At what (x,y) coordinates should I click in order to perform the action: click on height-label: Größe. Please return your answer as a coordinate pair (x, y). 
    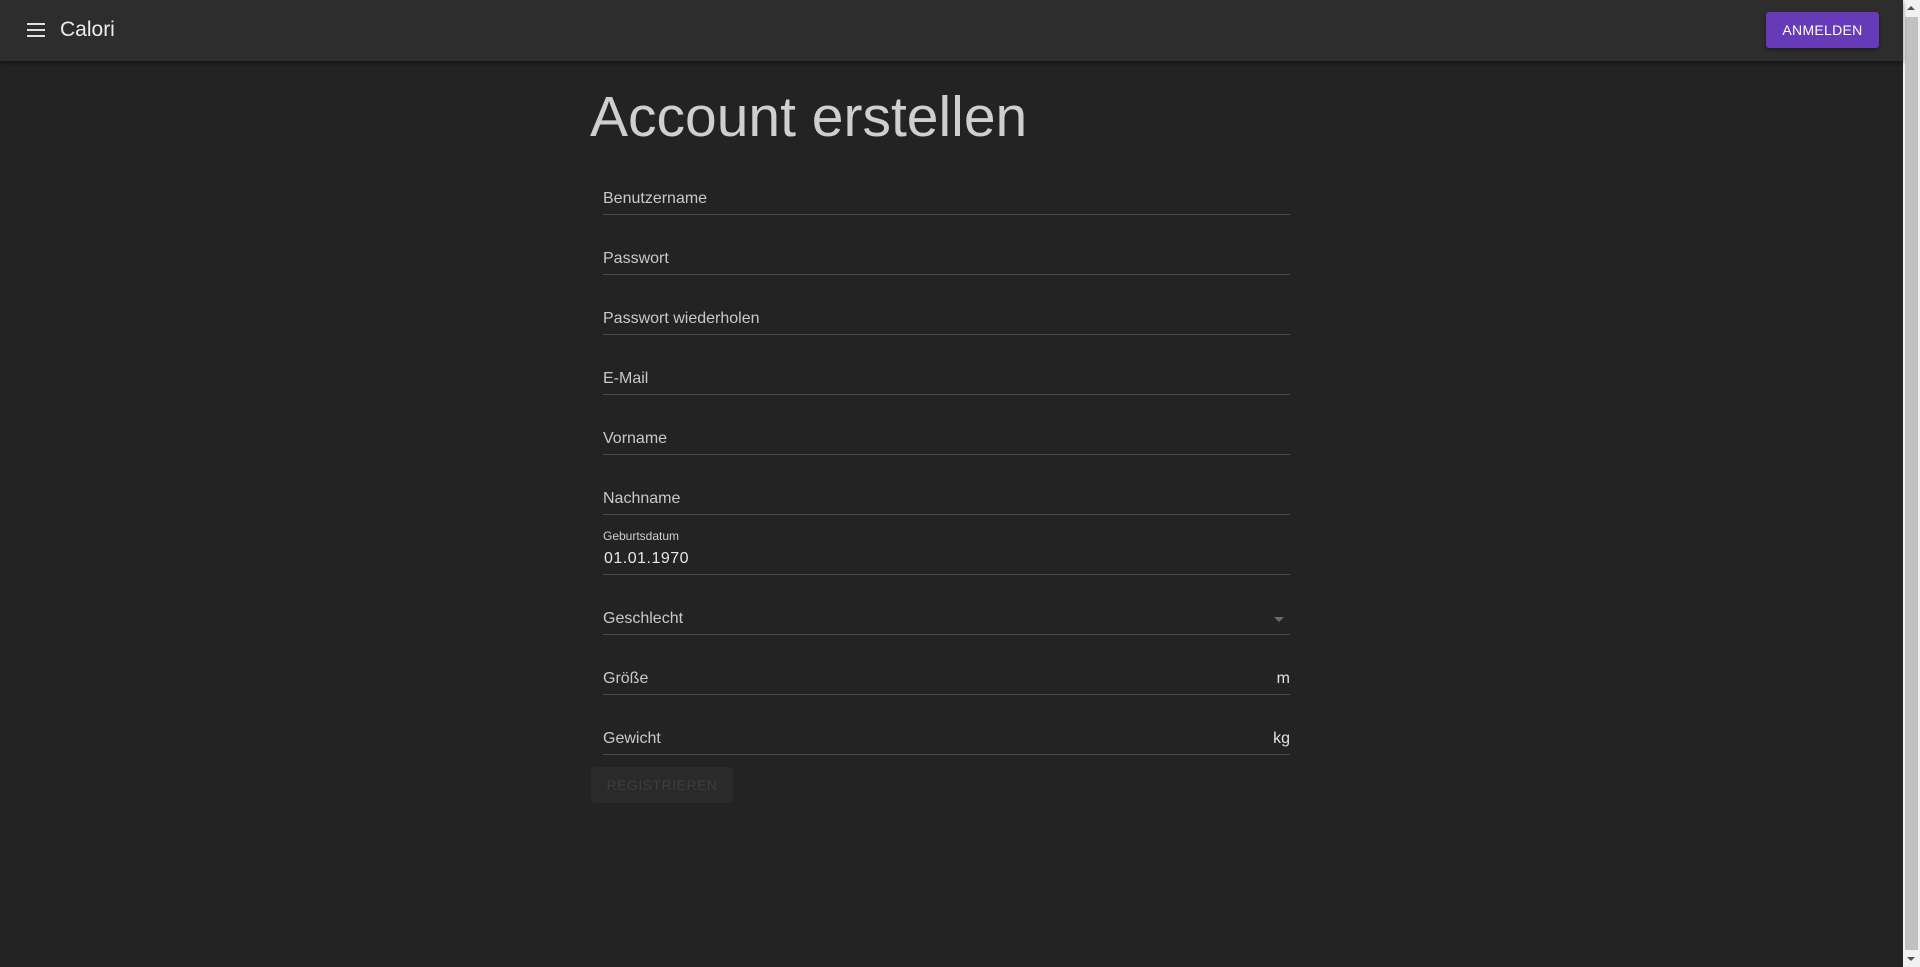
    Looking at the image, I should click on (626, 678).